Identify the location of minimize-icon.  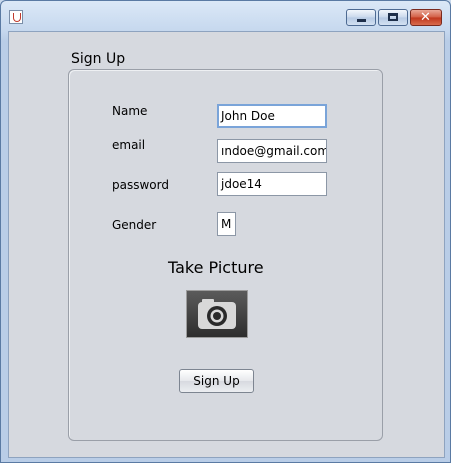
(361, 20).